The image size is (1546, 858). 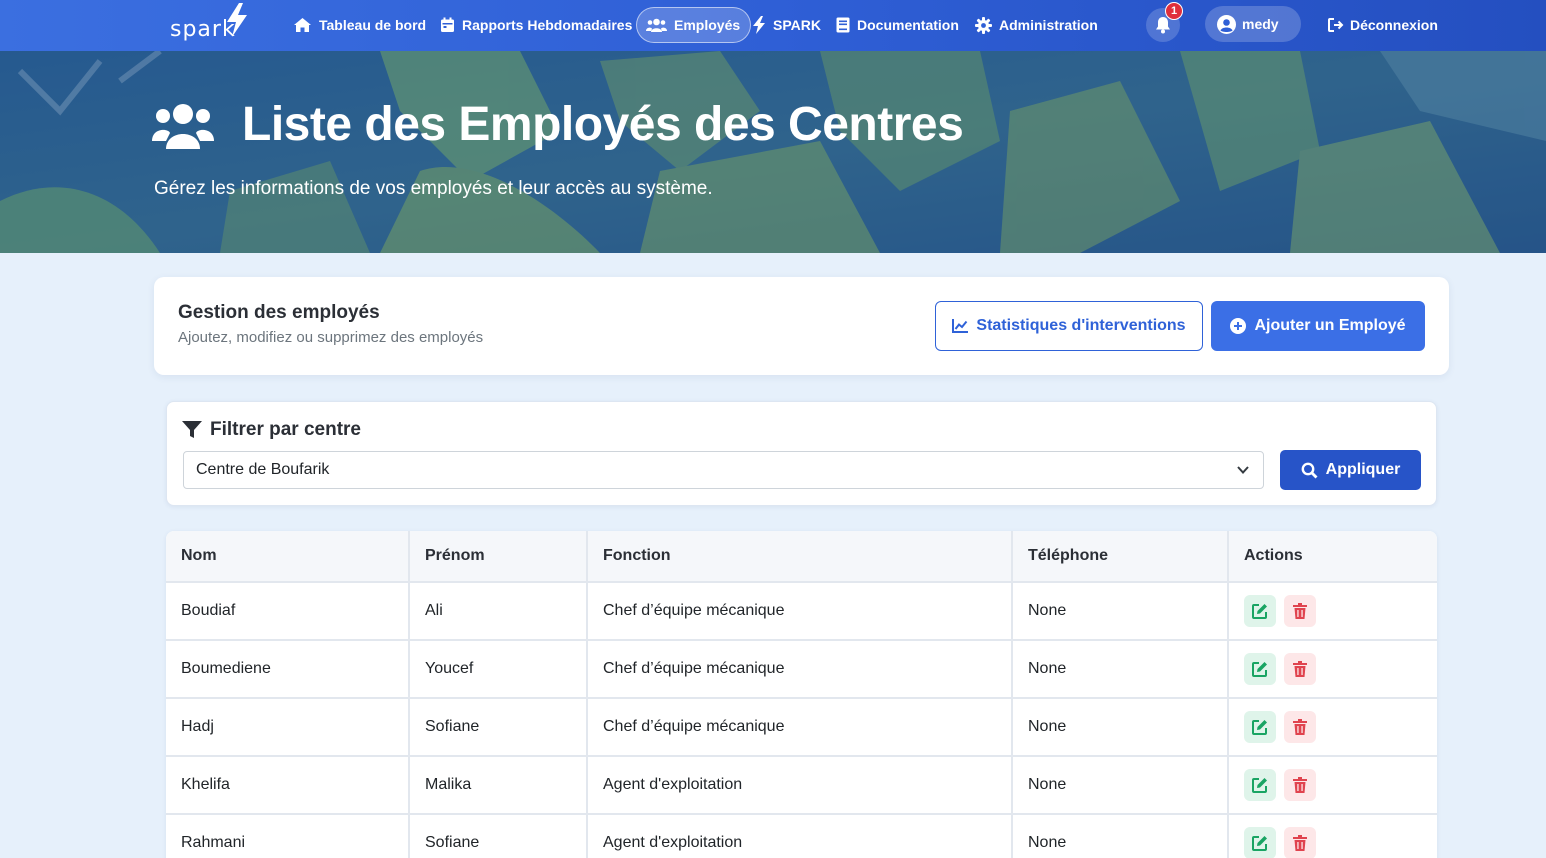 What do you see at coordinates (723, 470) in the screenshot?
I see `center-select: Centre de Boufarik` at bounding box center [723, 470].